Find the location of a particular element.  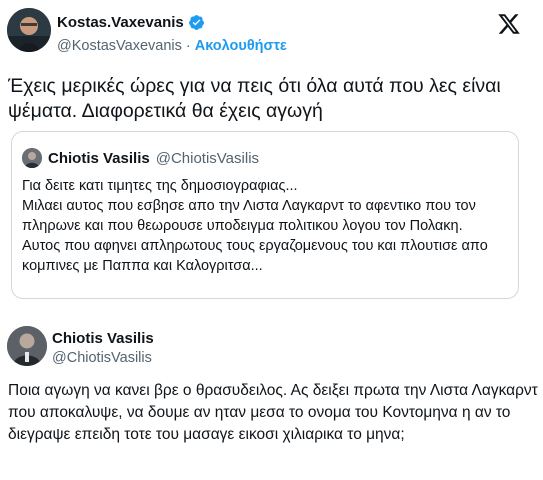

reply-author-avatar is located at coordinates (27, 346).